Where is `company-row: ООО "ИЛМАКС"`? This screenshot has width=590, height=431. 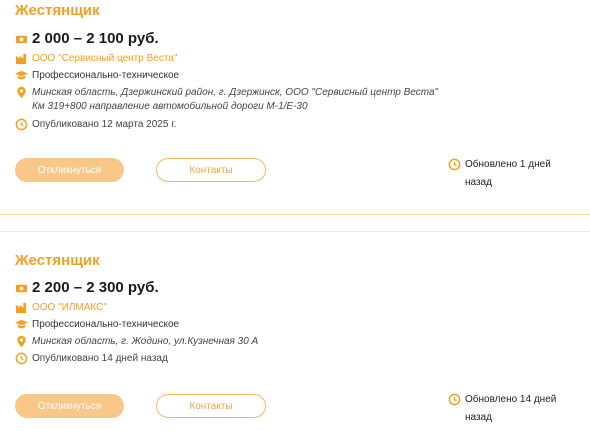 company-row: ООО "ИЛМАКС" is located at coordinates (61, 307).